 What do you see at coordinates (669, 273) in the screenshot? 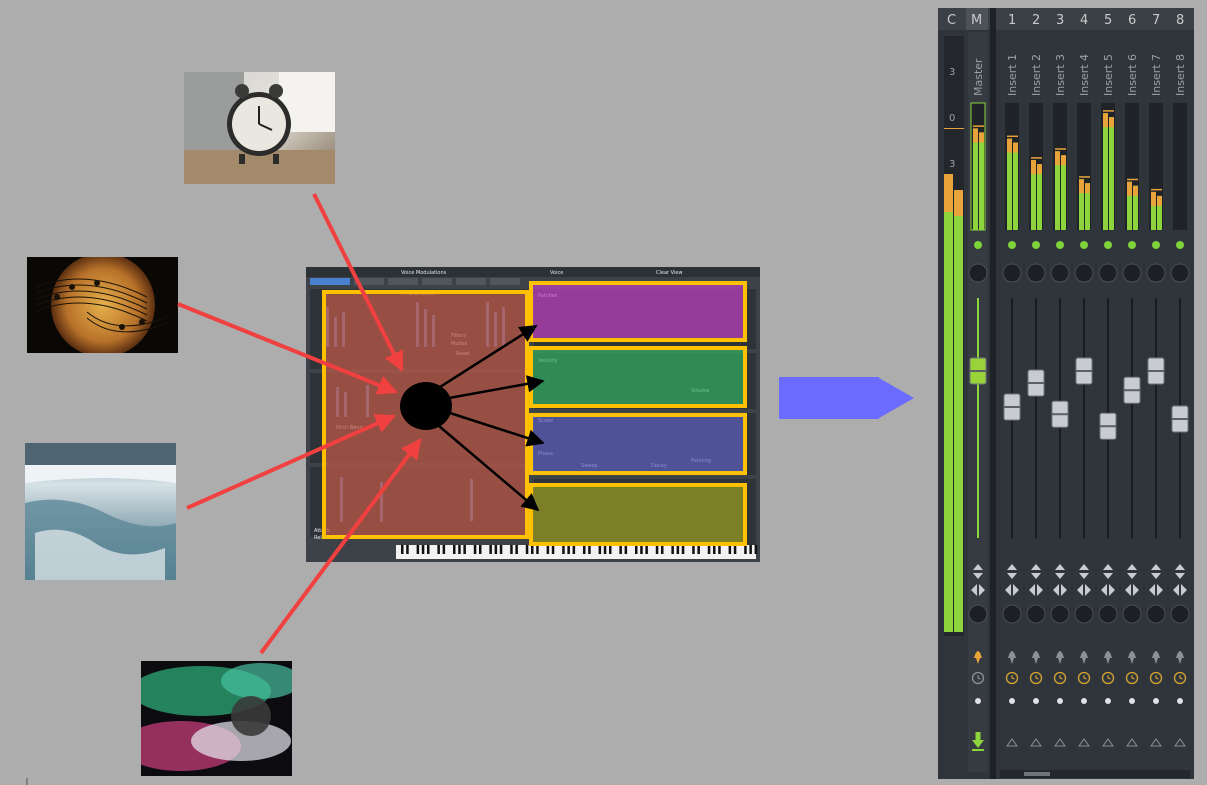
I see `synth-header-right: Clear View` at bounding box center [669, 273].